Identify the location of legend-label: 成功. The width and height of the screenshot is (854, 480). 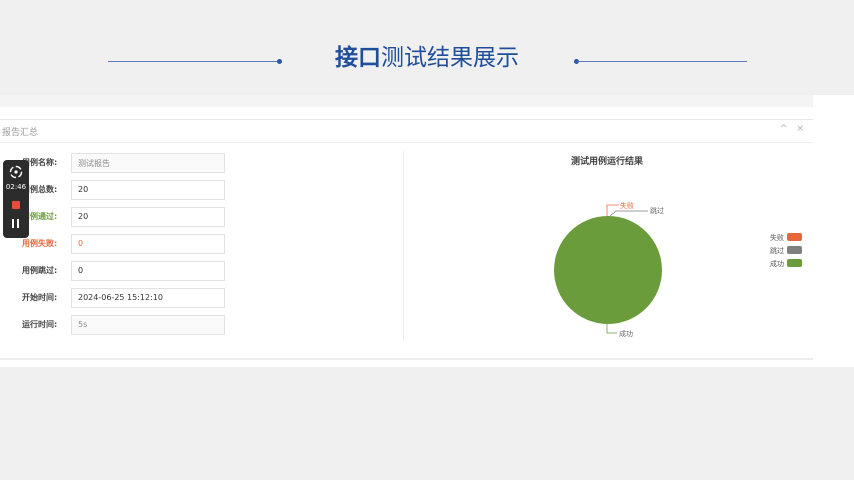
(777, 264).